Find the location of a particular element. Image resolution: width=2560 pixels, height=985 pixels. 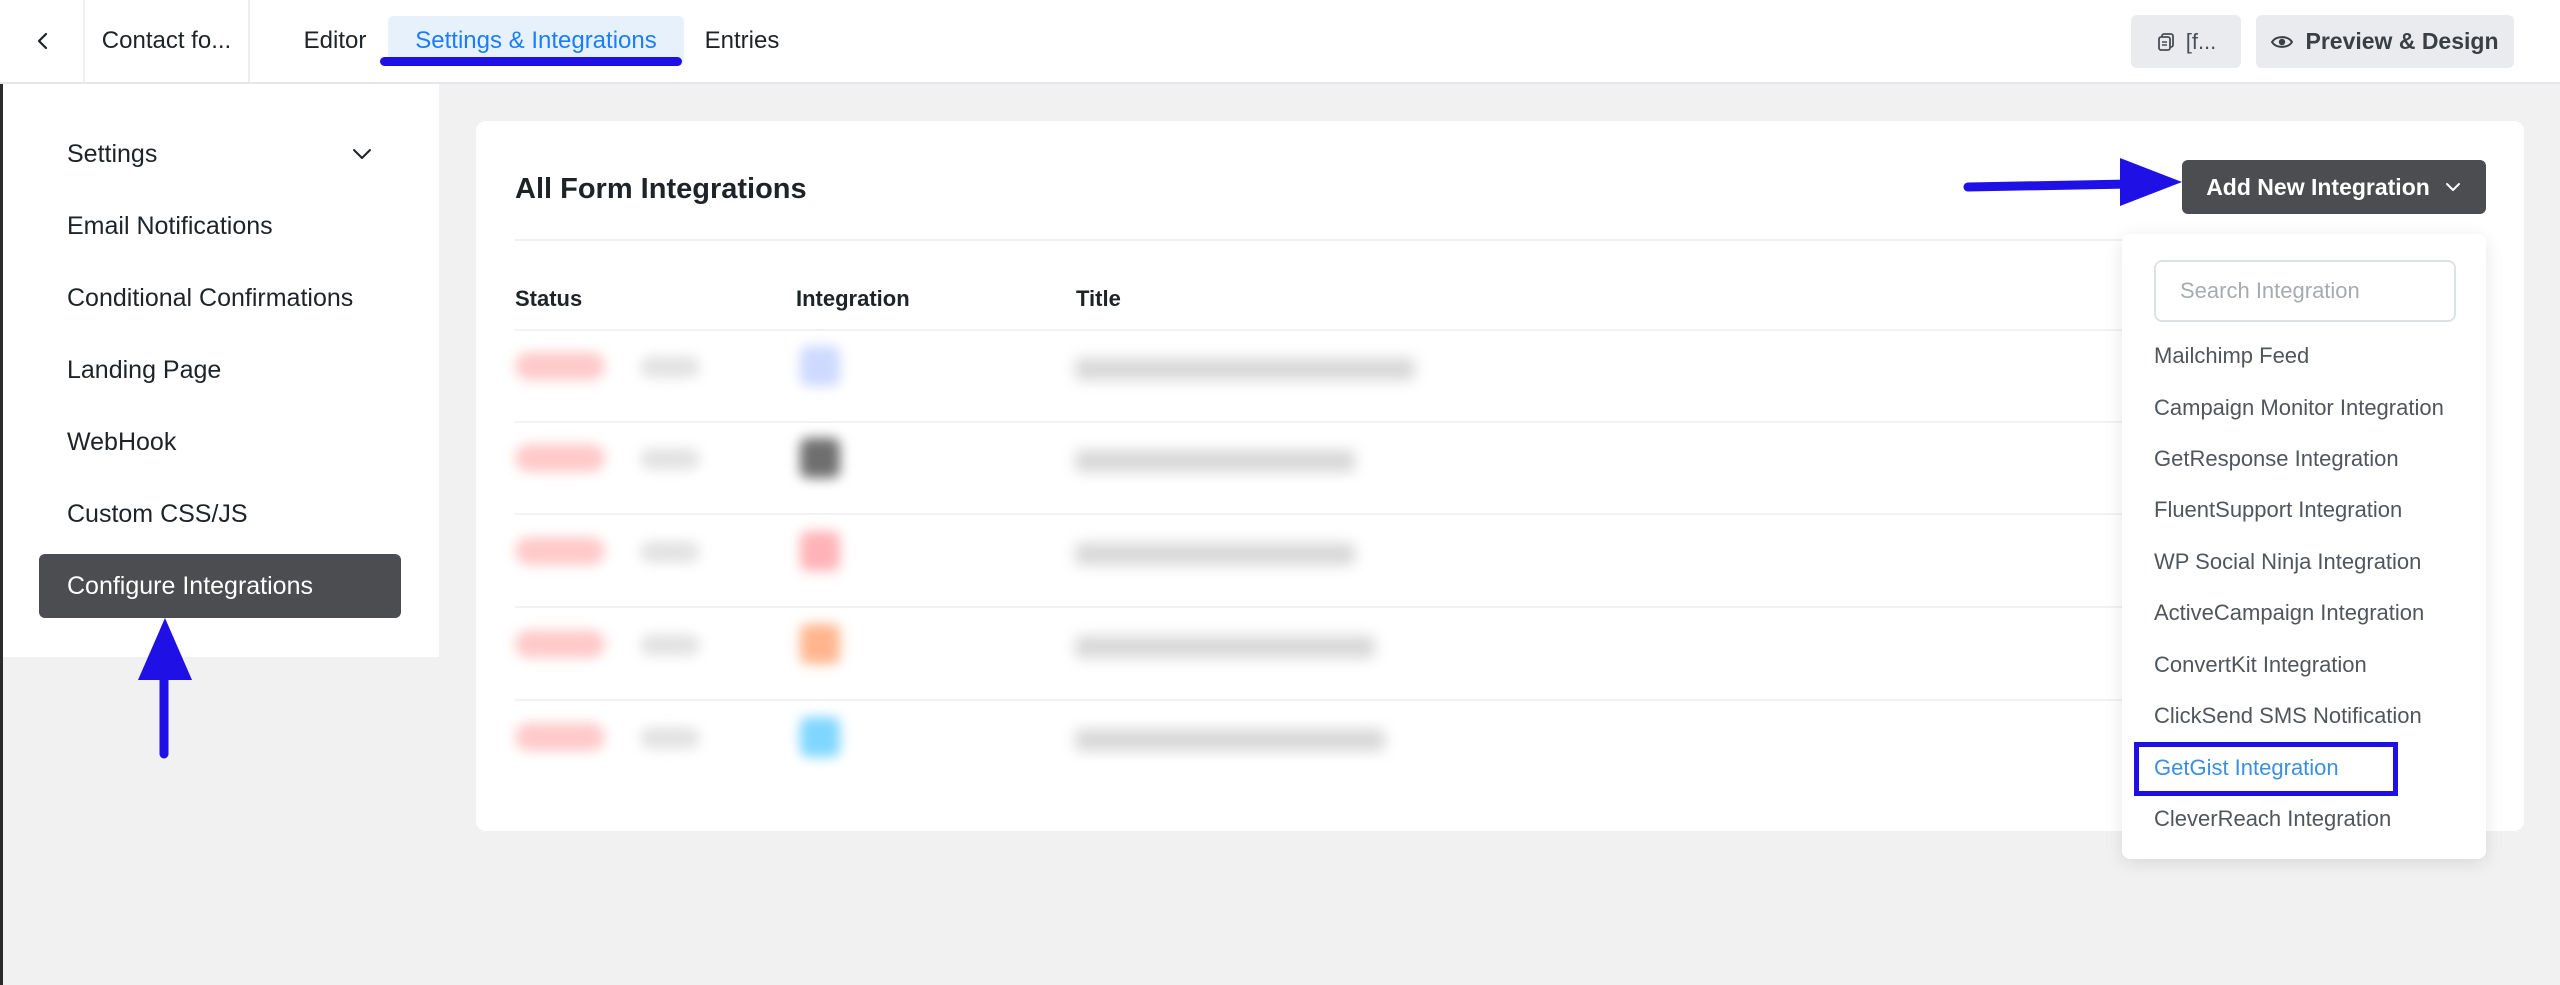

dropdown-item-mailchimp: Mailchimp Feed is located at coordinates (2231, 356).